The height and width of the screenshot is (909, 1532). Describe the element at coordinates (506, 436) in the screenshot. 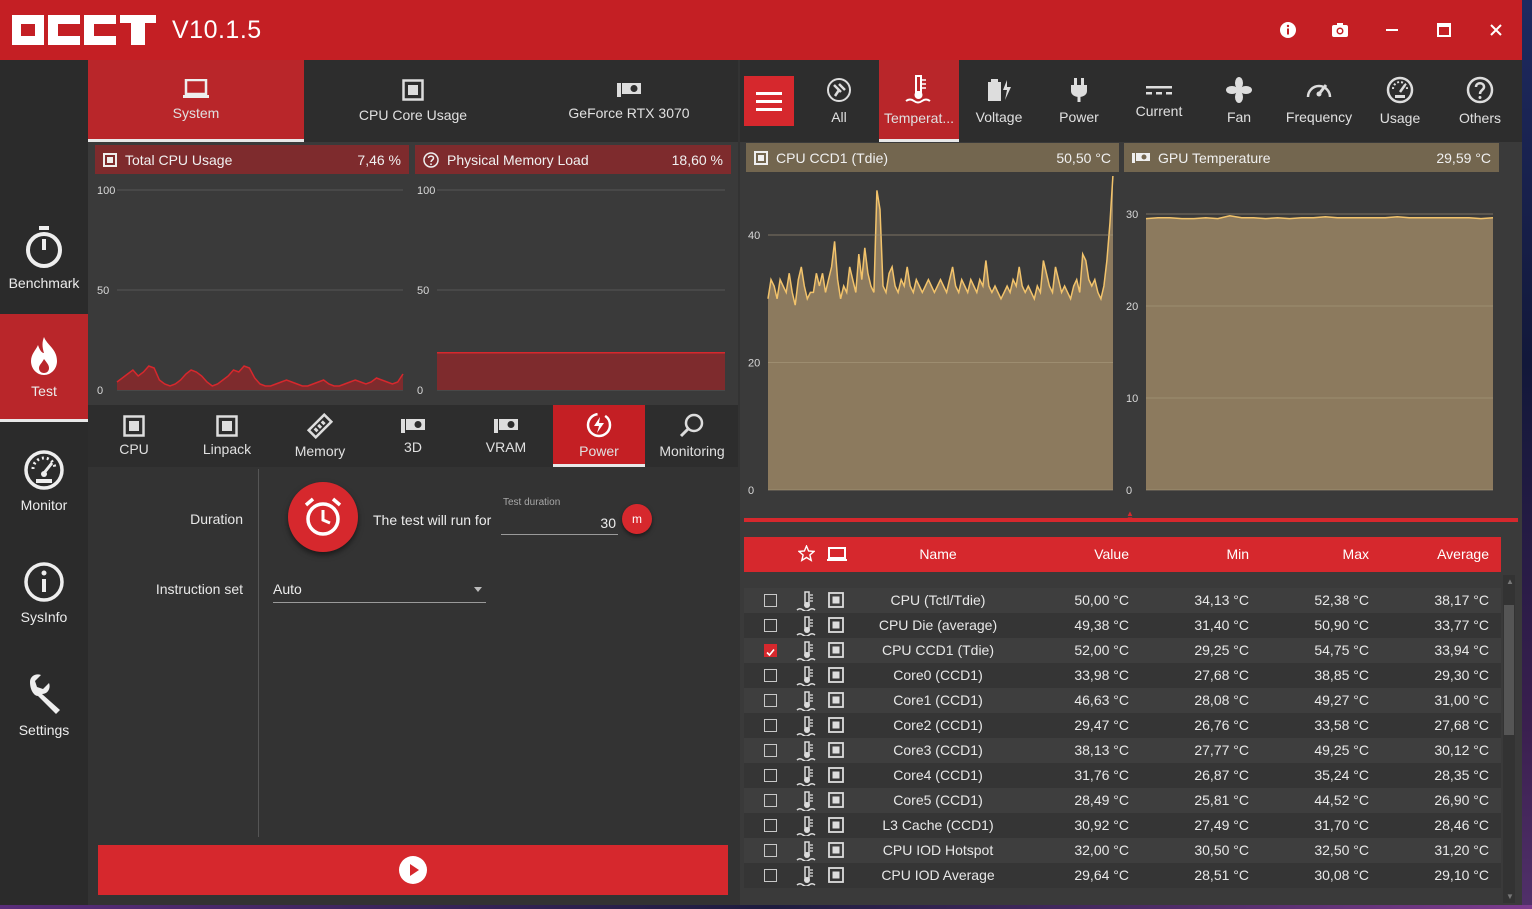

I see `tab-vram: VRAM` at that location.